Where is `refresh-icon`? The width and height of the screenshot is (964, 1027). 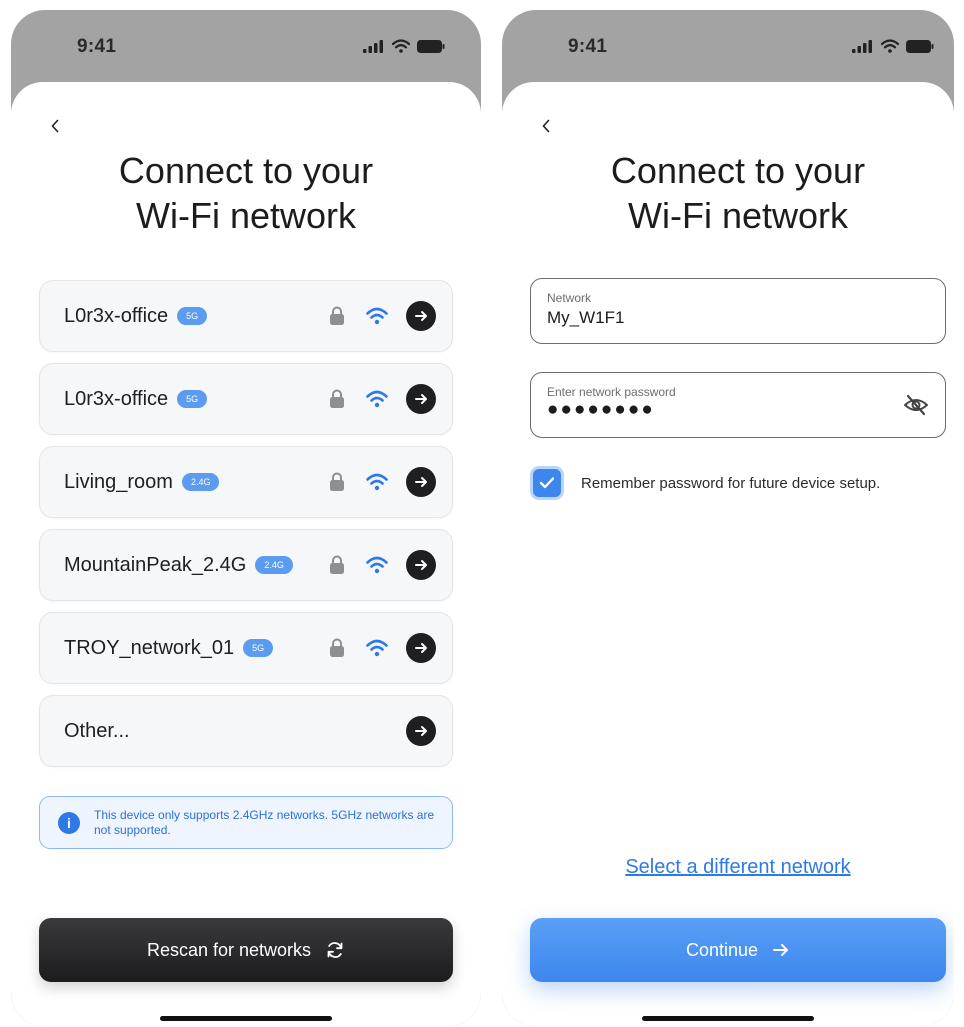 refresh-icon is located at coordinates (335, 950).